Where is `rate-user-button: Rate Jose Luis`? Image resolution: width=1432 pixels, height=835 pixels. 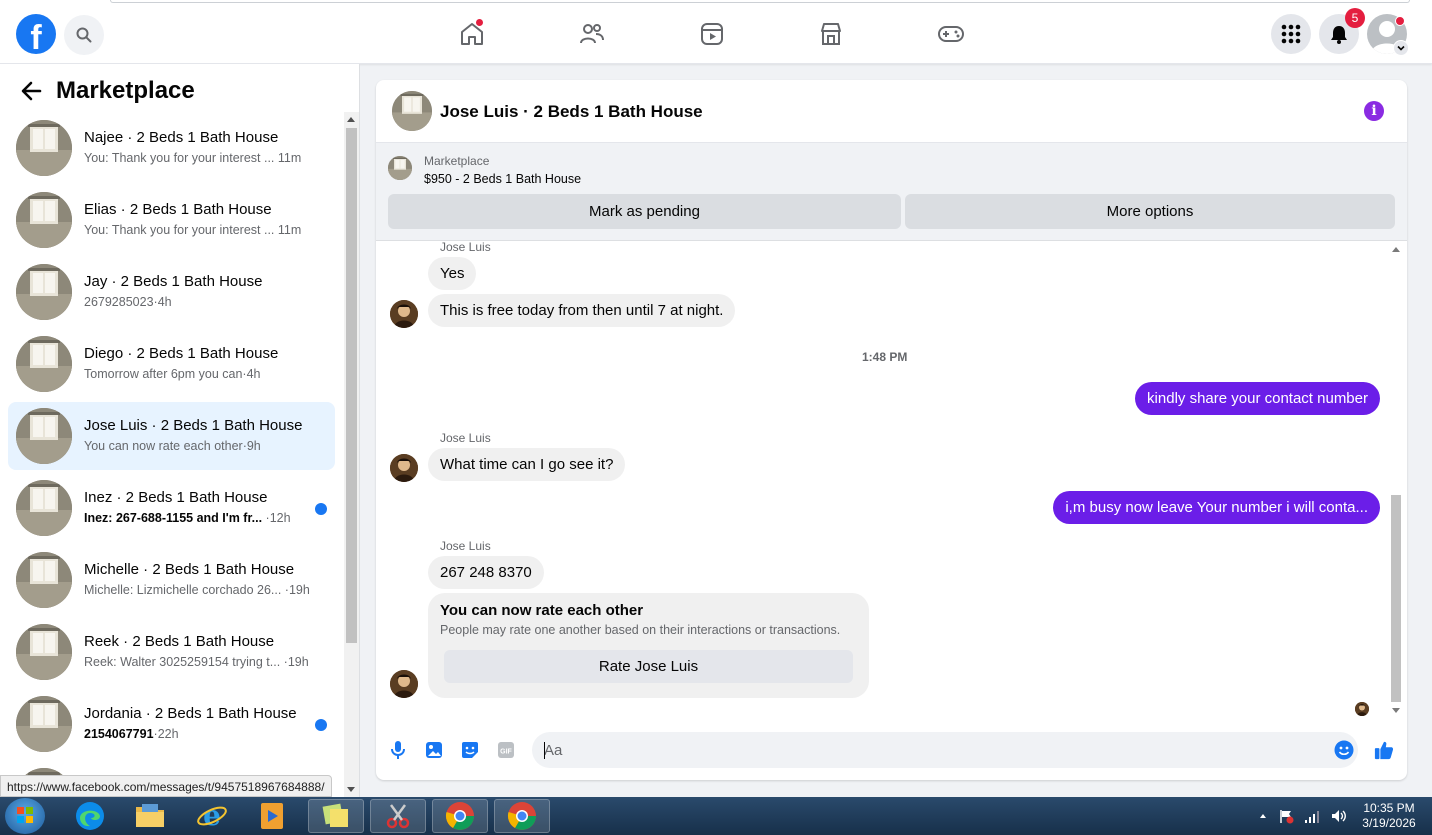
rate-user-button: Rate Jose Luis is located at coordinates (648, 666).